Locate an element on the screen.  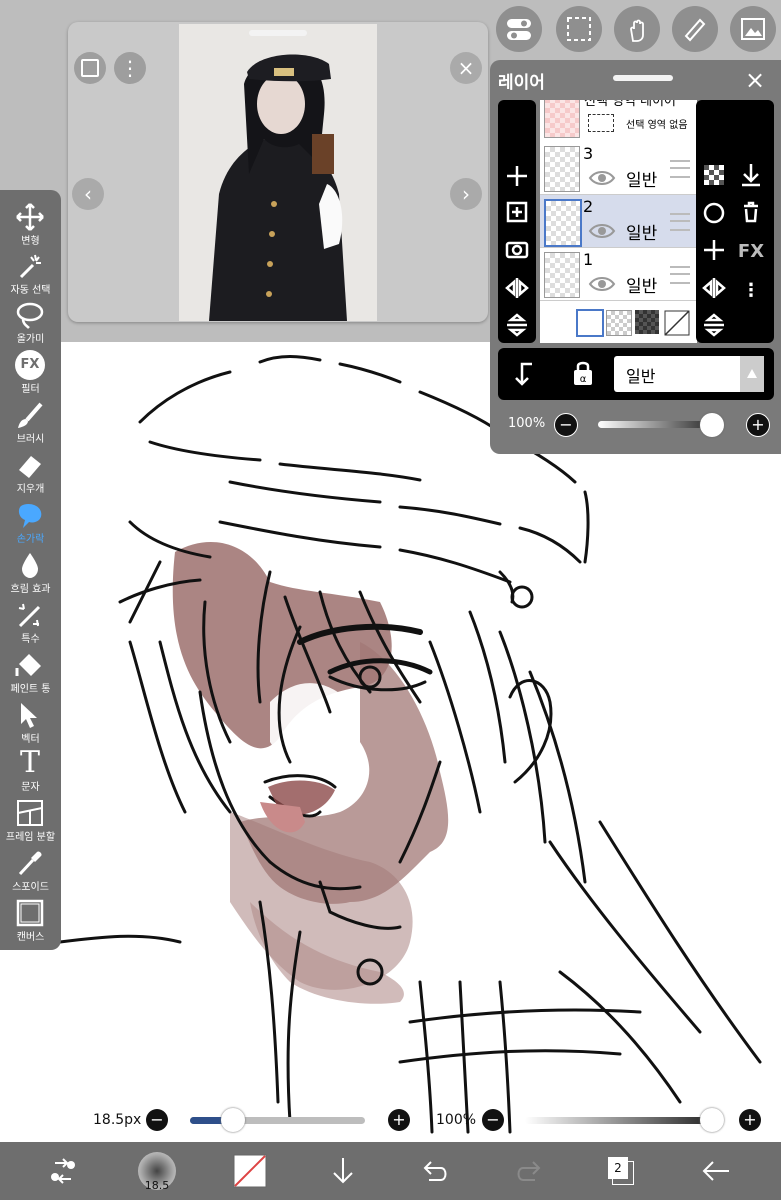
clipping-icon is located at coordinates (527, 374).